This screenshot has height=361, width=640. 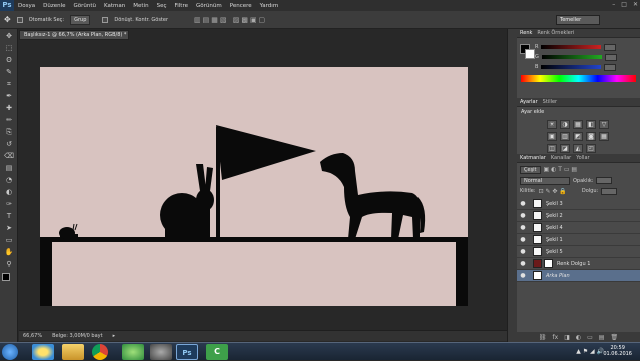 What do you see at coordinates (10, 352) in the screenshot?
I see `start-button` at bounding box center [10, 352].